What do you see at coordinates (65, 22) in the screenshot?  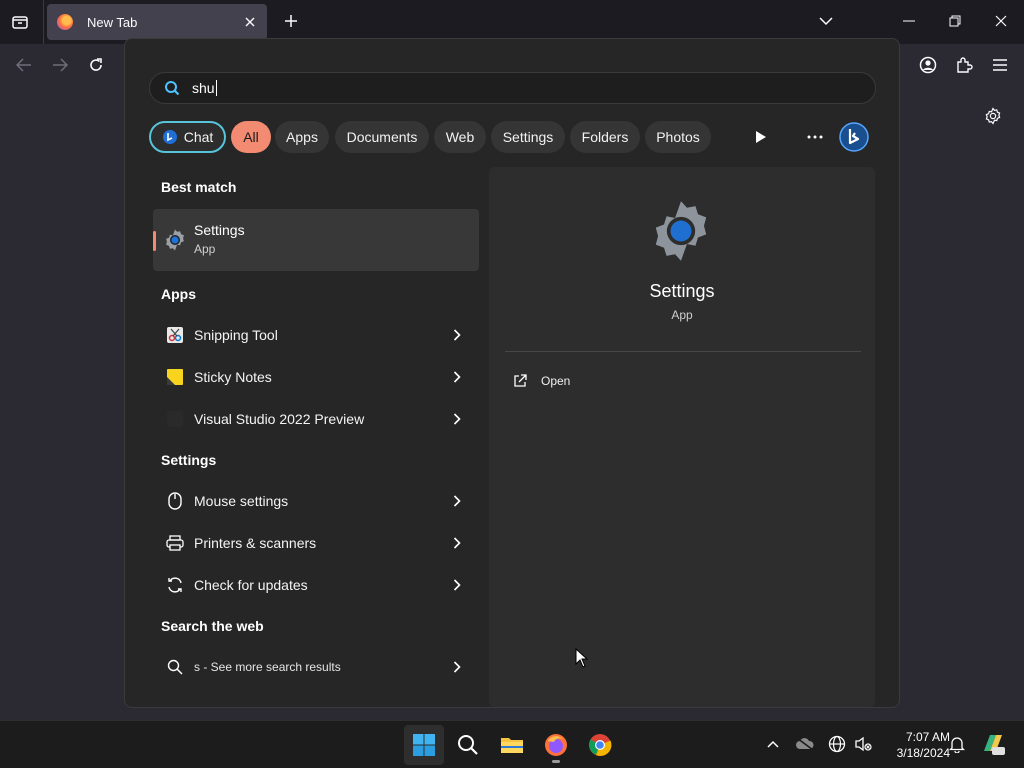 I see `firefox-favicon-icon` at bounding box center [65, 22].